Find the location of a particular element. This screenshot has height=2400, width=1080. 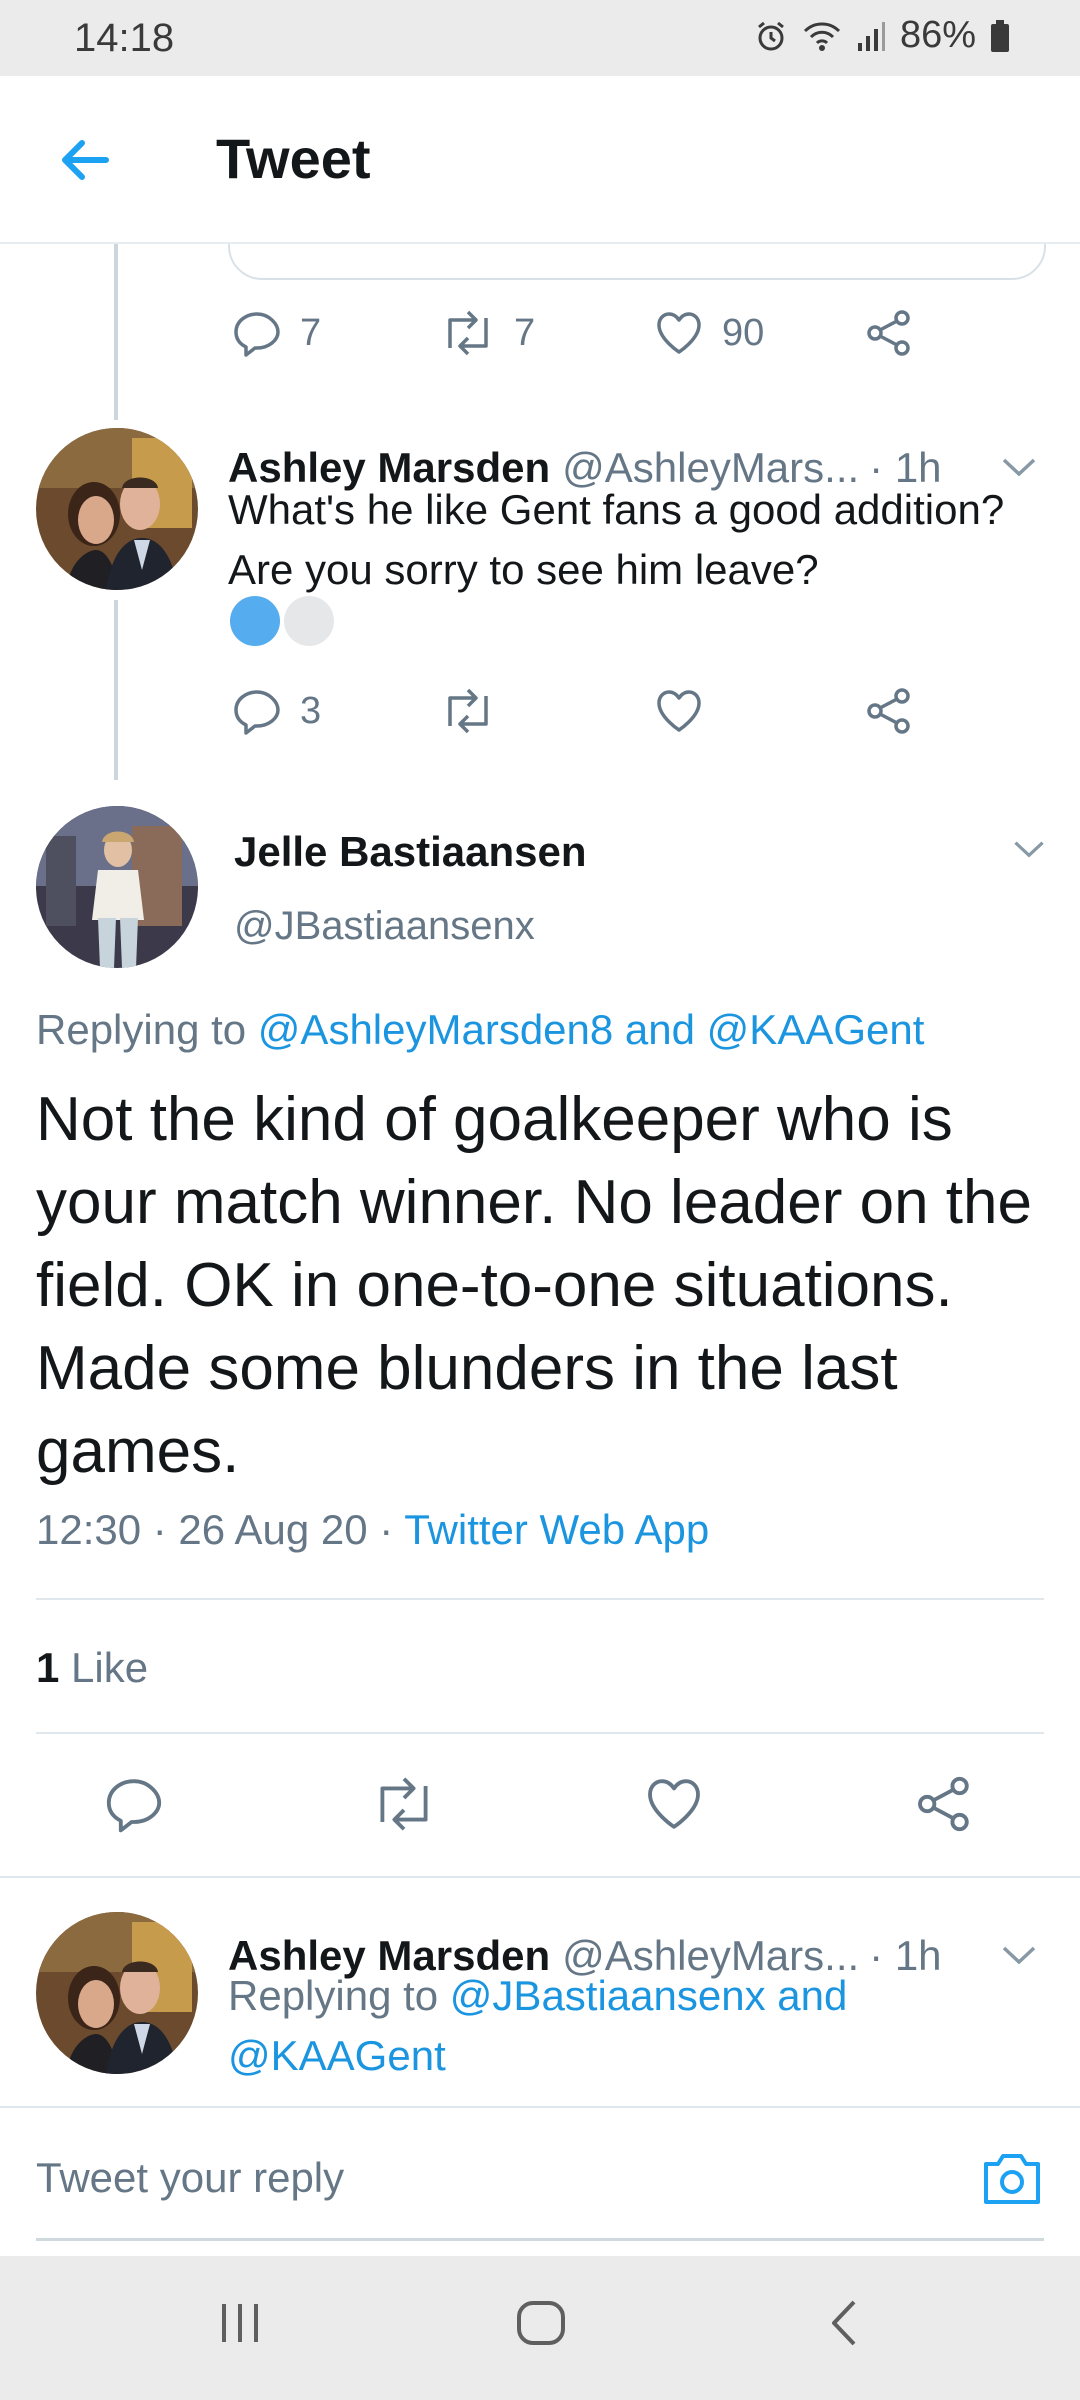

like-count: 90 is located at coordinates (743, 332).